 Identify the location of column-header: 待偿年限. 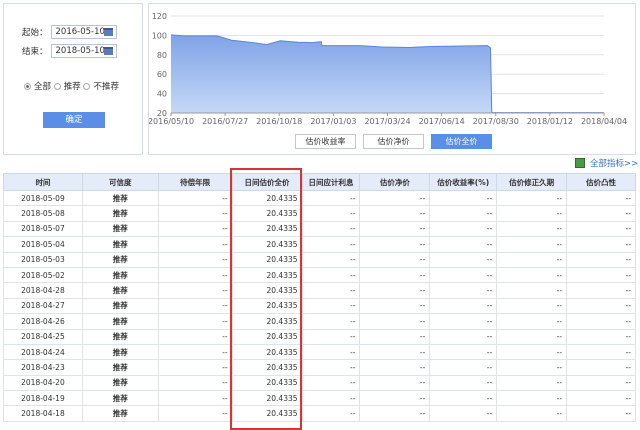
(195, 182).